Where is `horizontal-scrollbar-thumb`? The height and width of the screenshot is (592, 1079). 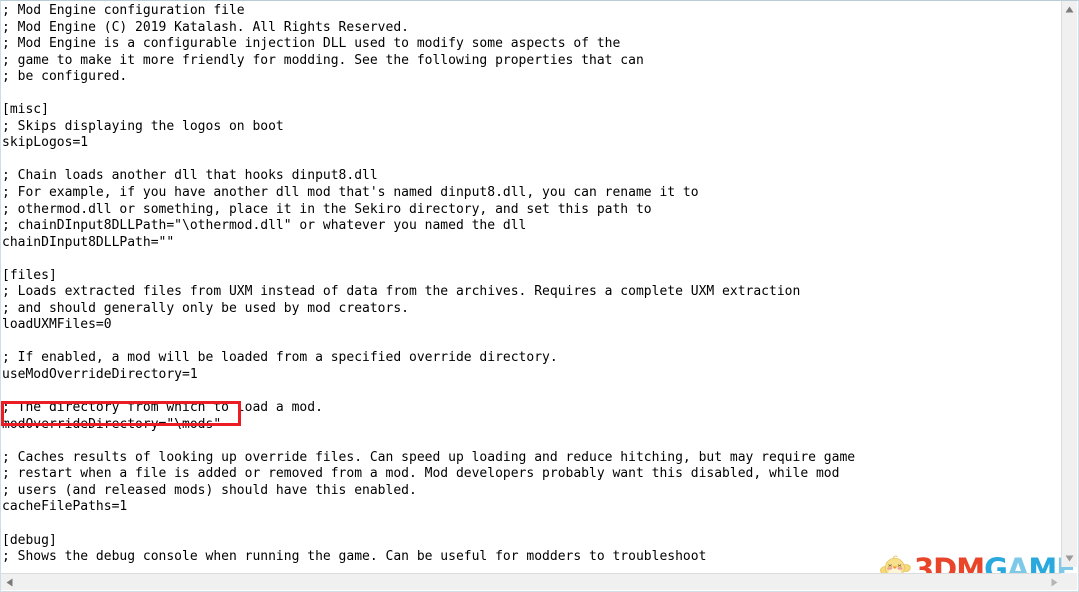
horizontal-scrollbar-thumb is located at coordinates (338, 582).